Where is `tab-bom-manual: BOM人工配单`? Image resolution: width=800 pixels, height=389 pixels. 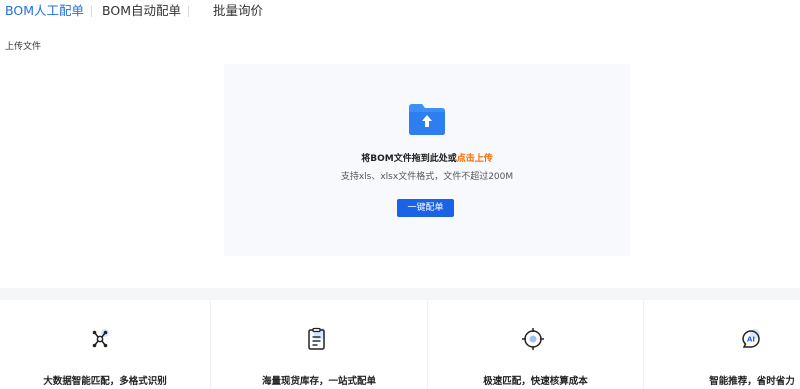 tab-bom-manual: BOM人工配单 is located at coordinates (44, 11).